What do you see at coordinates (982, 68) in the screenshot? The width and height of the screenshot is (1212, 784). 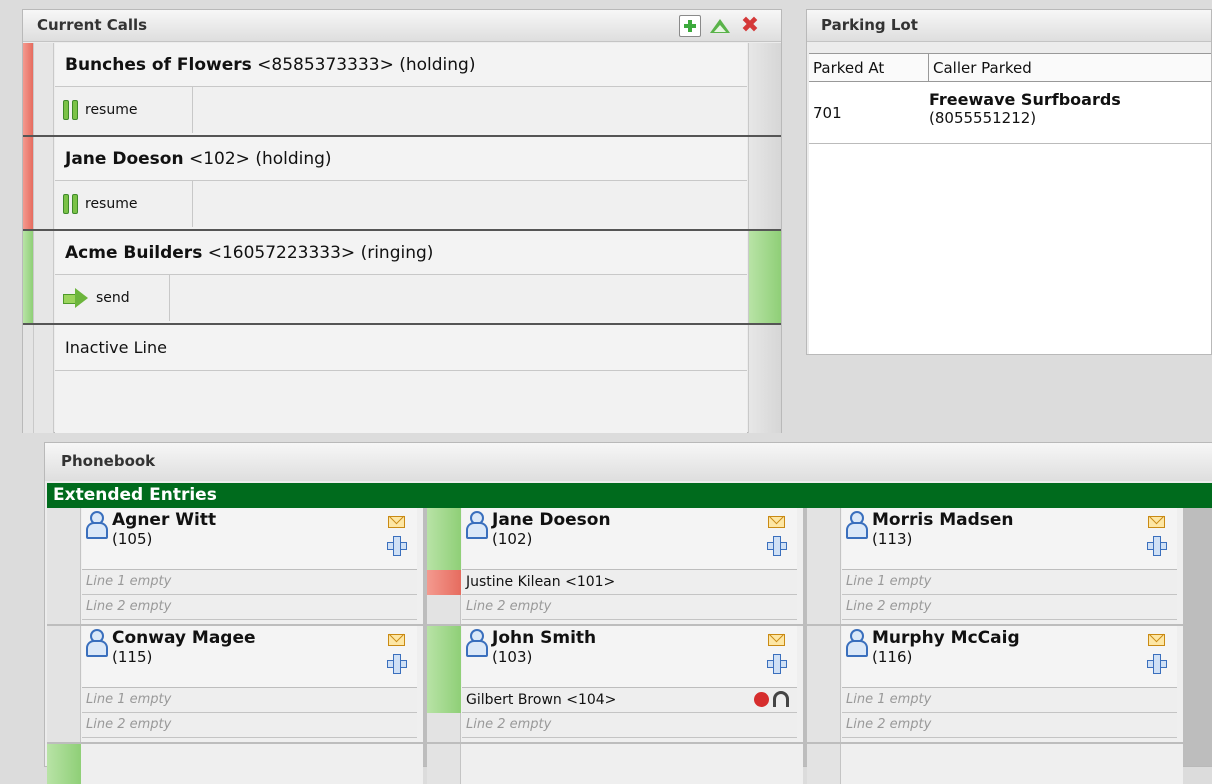 I see `col-caller-parked: Caller Parked` at bounding box center [982, 68].